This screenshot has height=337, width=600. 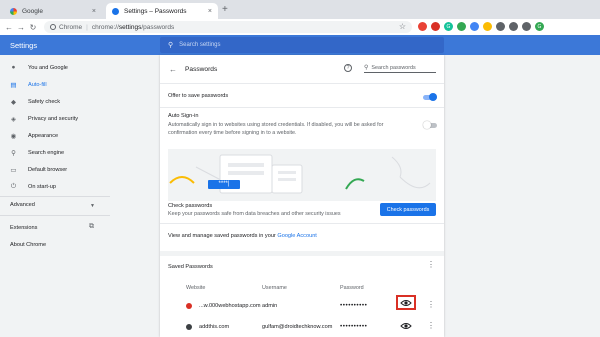 I want to click on bookmark-ext-icon, so click(x=474, y=26).